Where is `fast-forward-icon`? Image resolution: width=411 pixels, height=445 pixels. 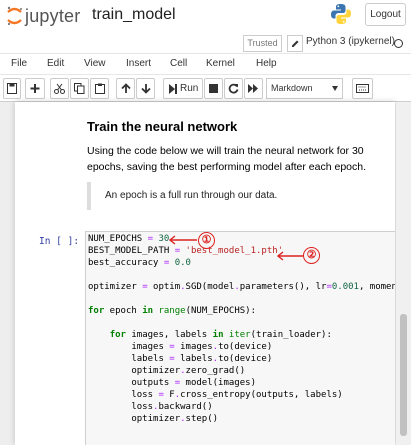
fast-forward-icon is located at coordinates (253, 88).